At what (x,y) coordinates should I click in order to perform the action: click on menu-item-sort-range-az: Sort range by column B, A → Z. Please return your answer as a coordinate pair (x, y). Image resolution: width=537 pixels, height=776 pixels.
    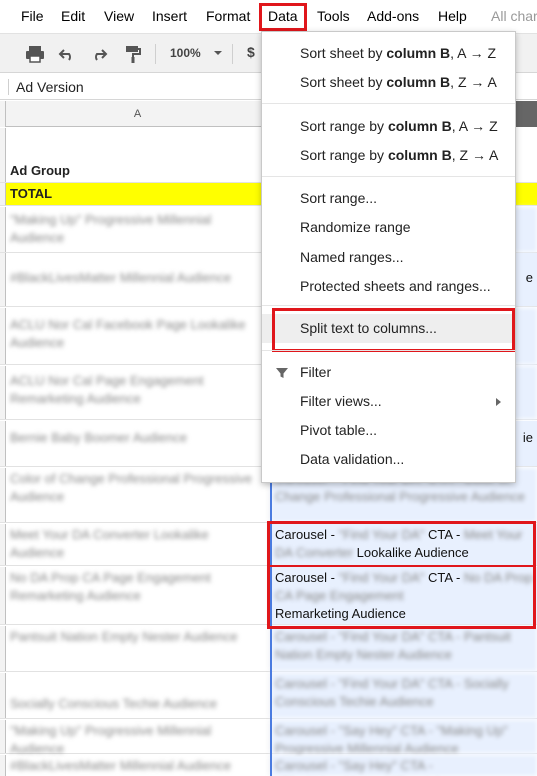
    Looking at the image, I should click on (388, 126).